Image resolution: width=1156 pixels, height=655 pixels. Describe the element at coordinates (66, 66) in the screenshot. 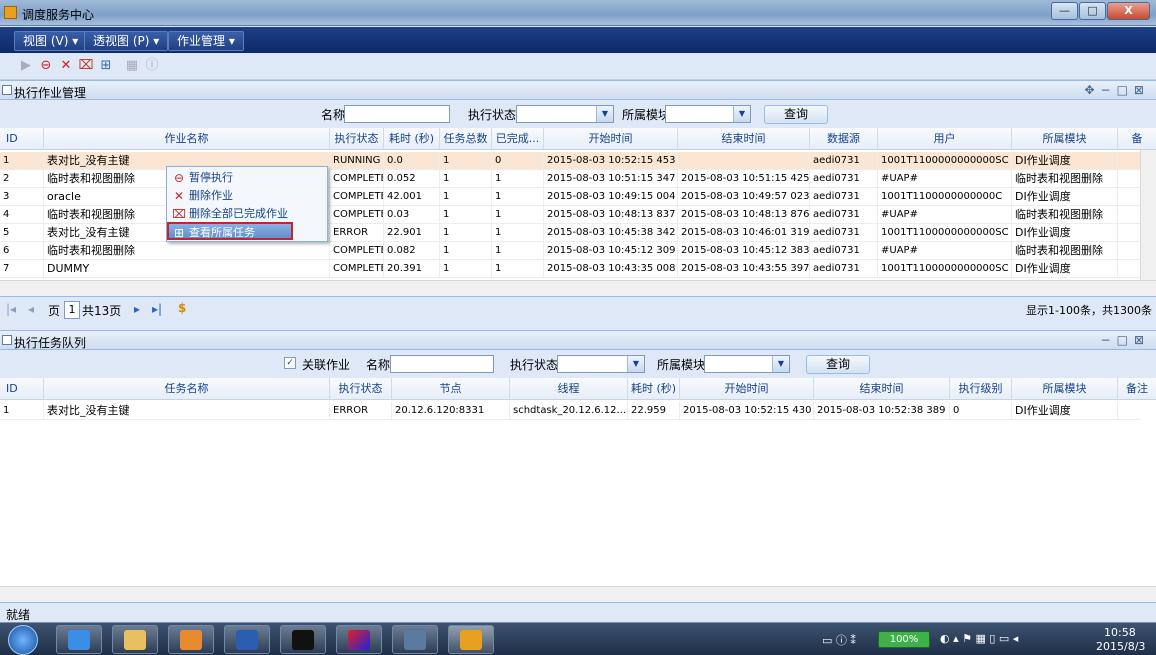

I see `delete-icon: ✕` at that location.